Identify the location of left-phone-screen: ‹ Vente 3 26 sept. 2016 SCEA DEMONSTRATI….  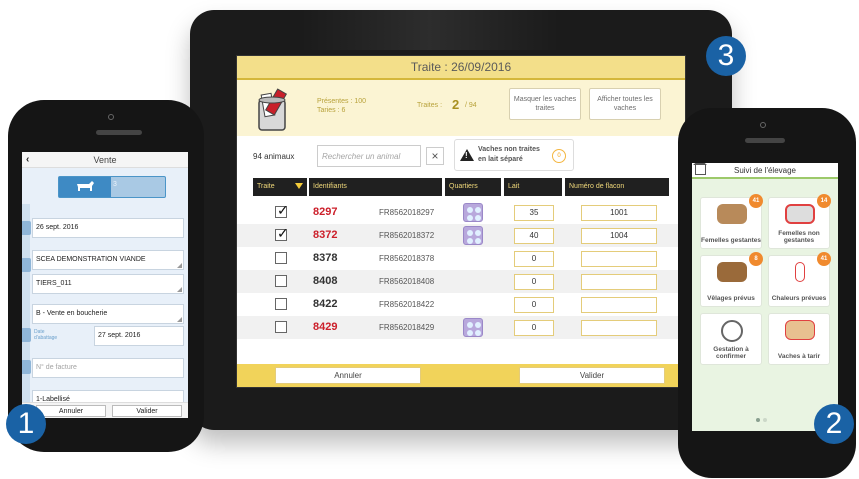
(105, 285).